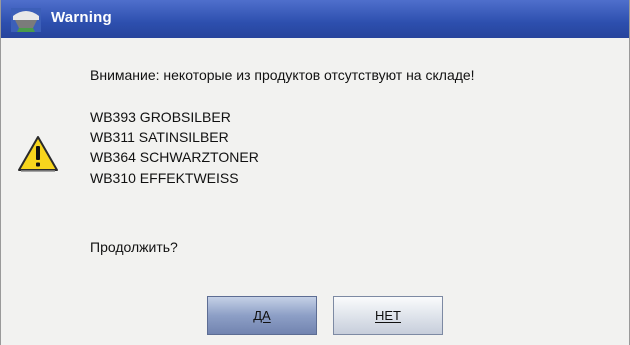  I want to click on window-title: Warning, so click(81, 17).